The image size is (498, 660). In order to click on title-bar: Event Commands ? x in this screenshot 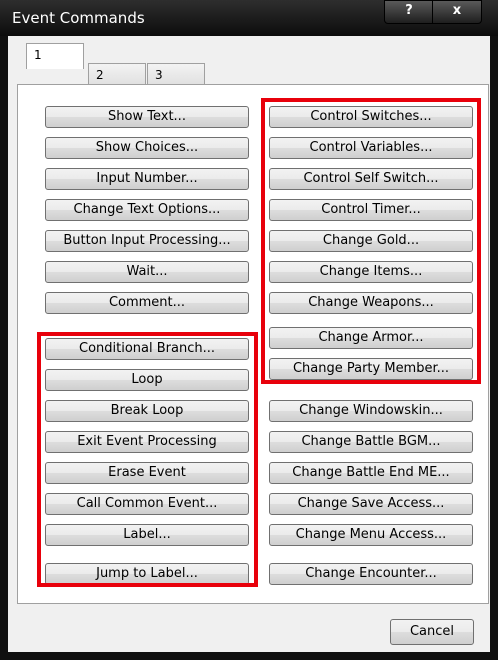, I will do `click(249, 18)`.